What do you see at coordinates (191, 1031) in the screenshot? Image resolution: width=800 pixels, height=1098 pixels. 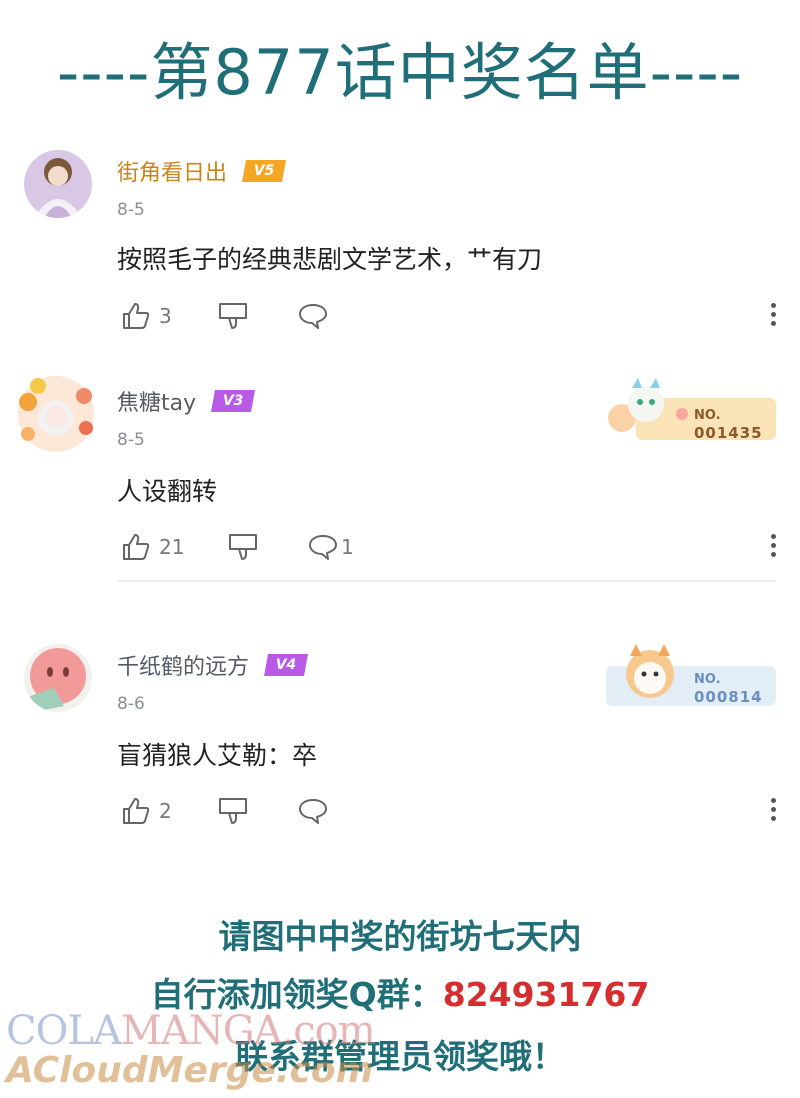 I see `watermark-cola-manga: COLAMANGA.com` at bounding box center [191, 1031].